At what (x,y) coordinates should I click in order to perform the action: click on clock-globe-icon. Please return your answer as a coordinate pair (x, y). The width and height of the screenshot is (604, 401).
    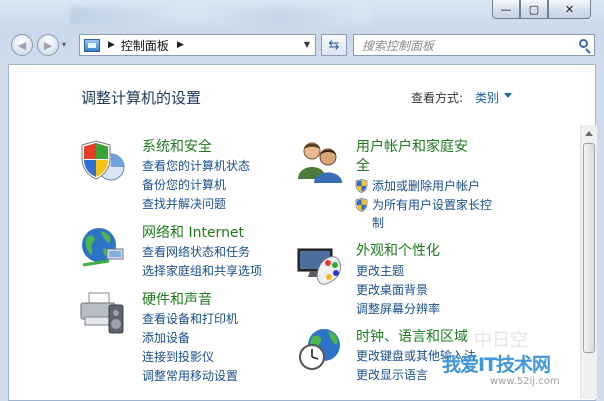
    Looking at the image, I should click on (320, 349).